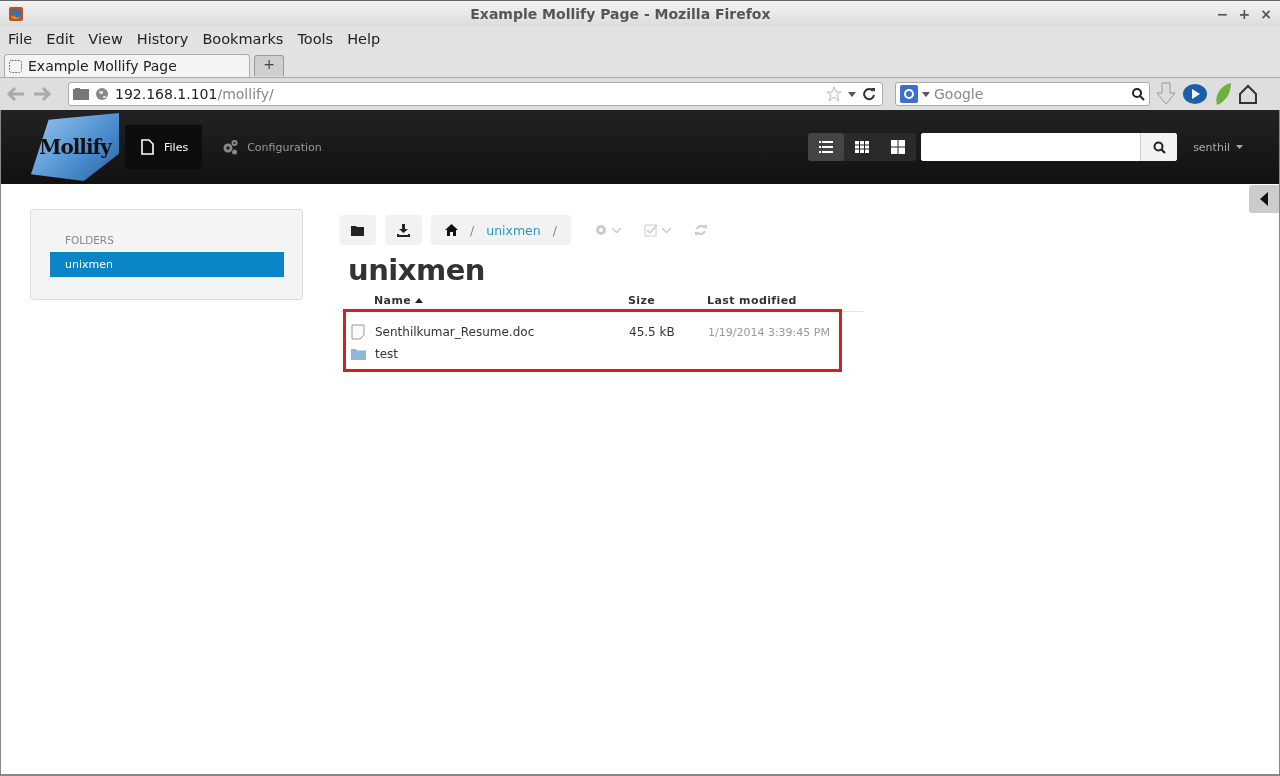 This screenshot has width=1280, height=776. Describe the element at coordinates (667, 300) in the screenshot. I see `column-header: Size` at that location.